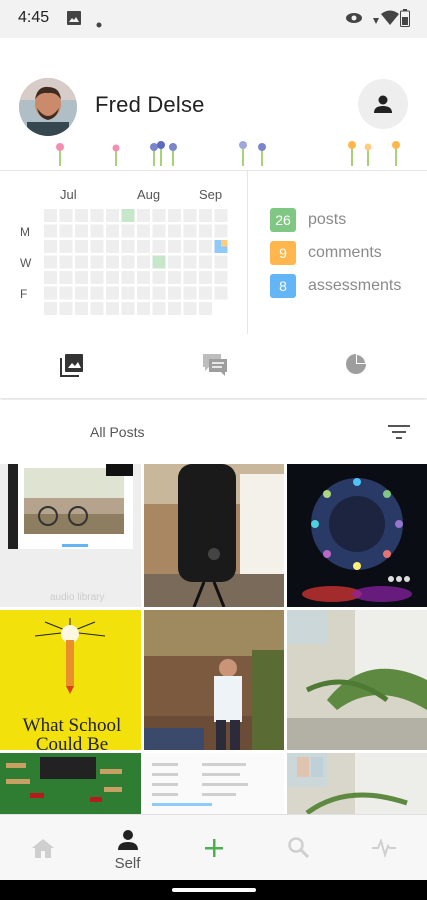 Image resolution: width=427 pixels, height=900 pixels. Describe the element at coordinates (117, 432) in the screenshot. I see `filter-label: All Posts` at that location.